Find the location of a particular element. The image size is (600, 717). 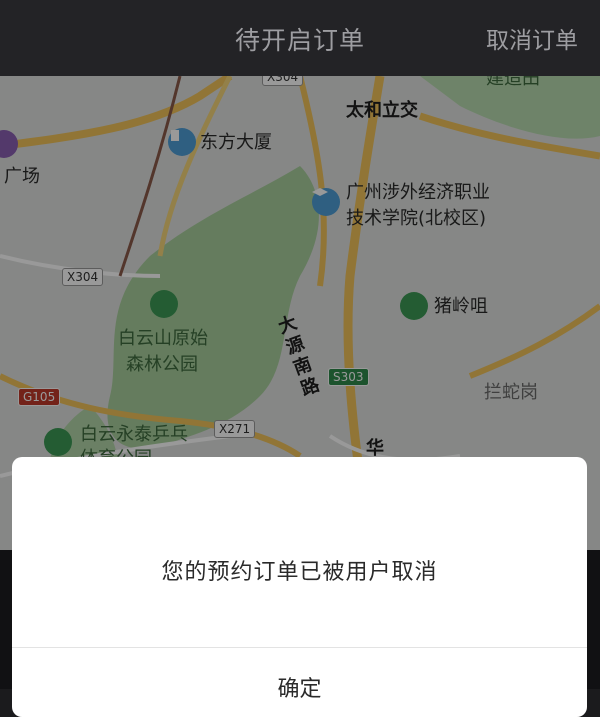

sports-park-icon is located at coordinates (58, 442).